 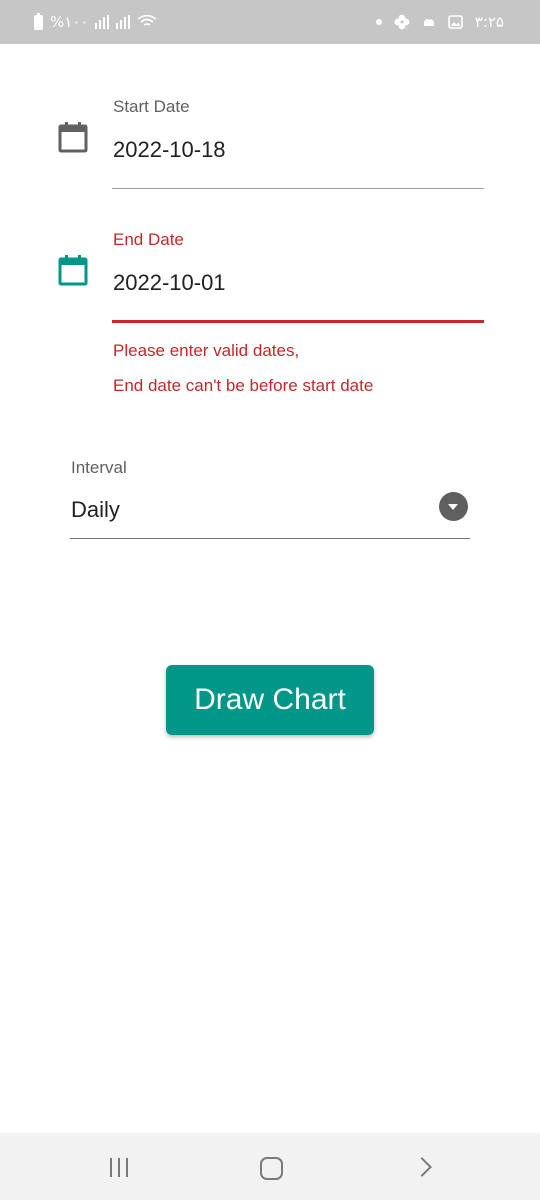 I want to click on signal-icon, so click(x=102, y=22).